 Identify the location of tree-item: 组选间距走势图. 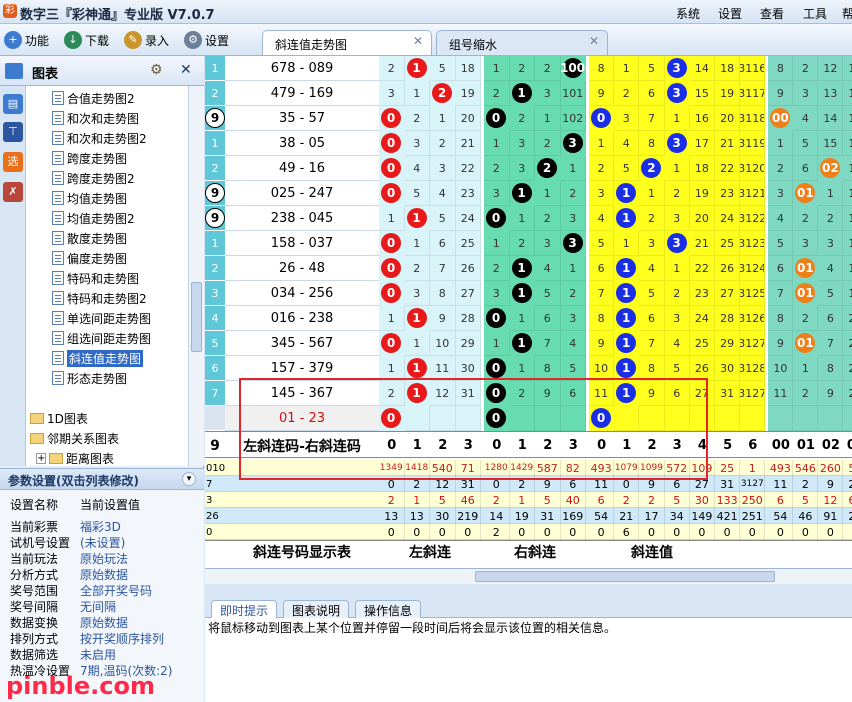
(101, 338).